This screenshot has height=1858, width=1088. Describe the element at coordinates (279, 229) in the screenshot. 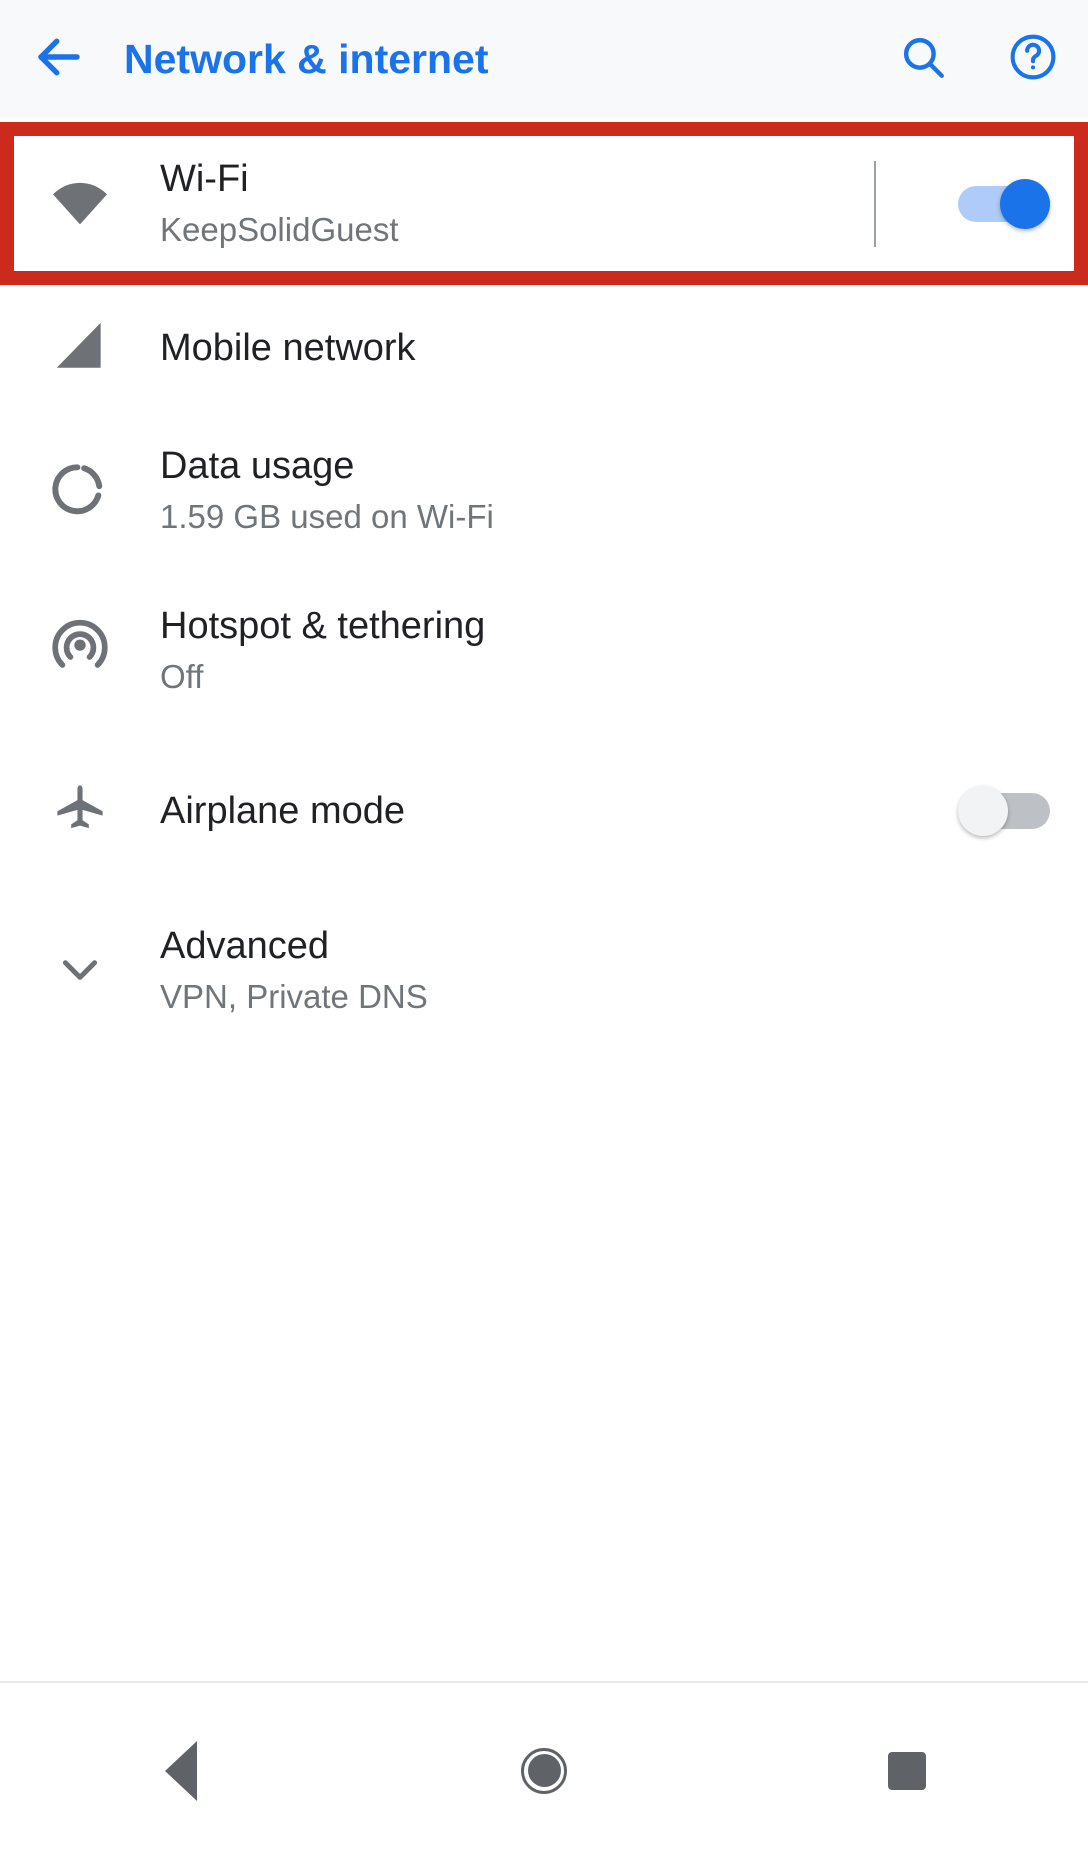

I see `row-subtitle: KeepSolidGuest` at that location.